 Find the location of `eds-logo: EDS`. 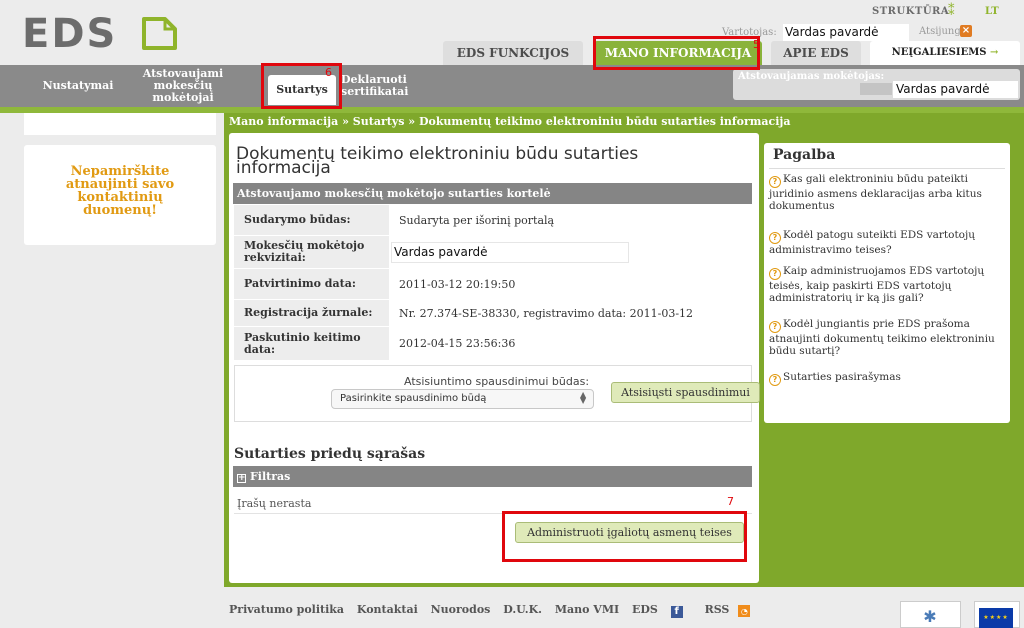

eds-logo: EDS is located at coordinates (69, 34).